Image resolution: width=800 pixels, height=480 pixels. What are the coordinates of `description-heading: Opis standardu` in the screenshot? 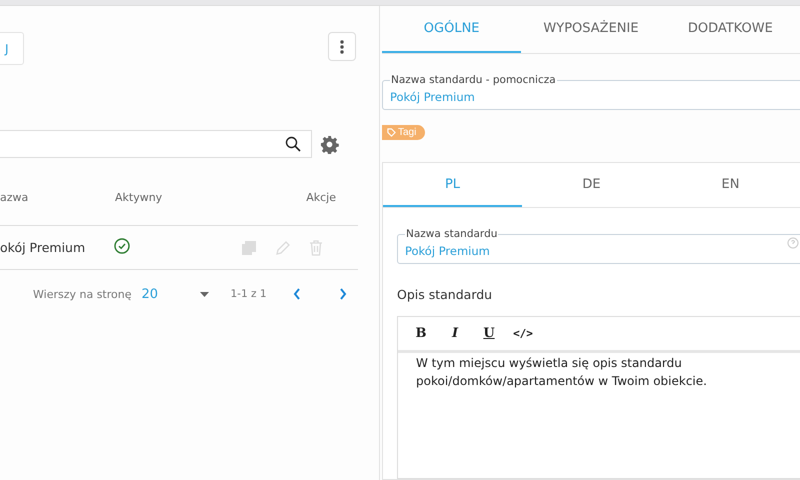 It's located at (445, 294).